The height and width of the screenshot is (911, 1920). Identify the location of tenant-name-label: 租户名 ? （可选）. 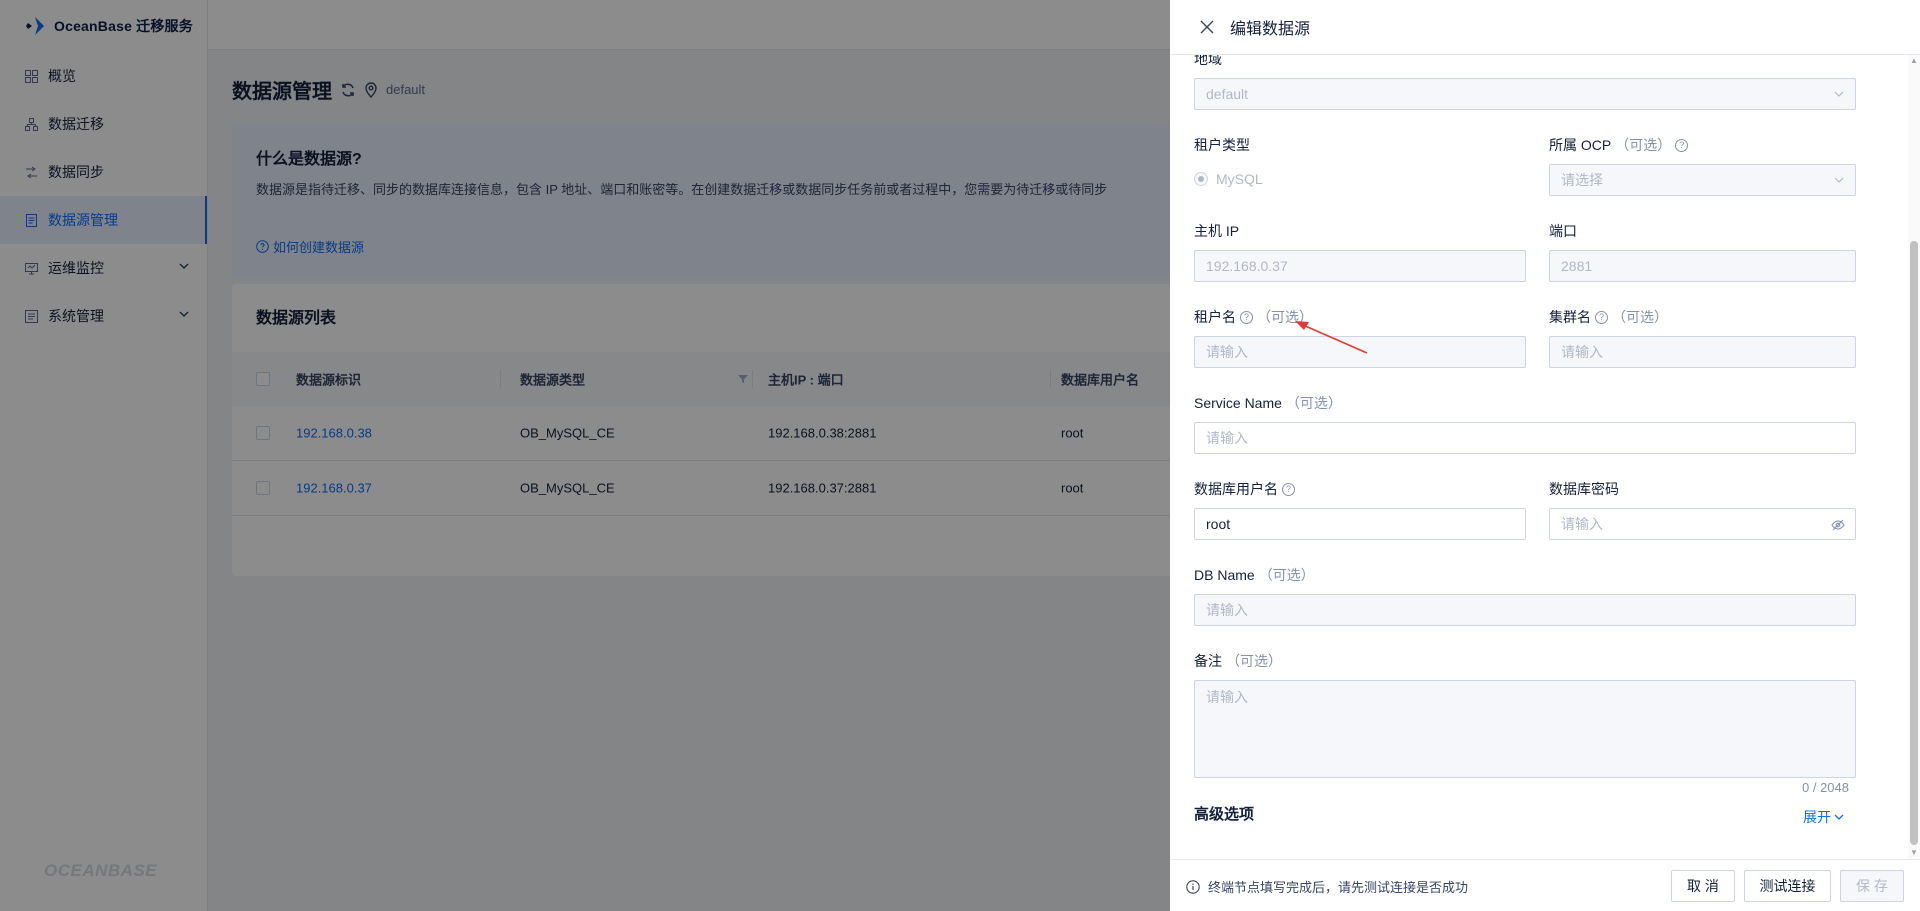
(1253, 317).